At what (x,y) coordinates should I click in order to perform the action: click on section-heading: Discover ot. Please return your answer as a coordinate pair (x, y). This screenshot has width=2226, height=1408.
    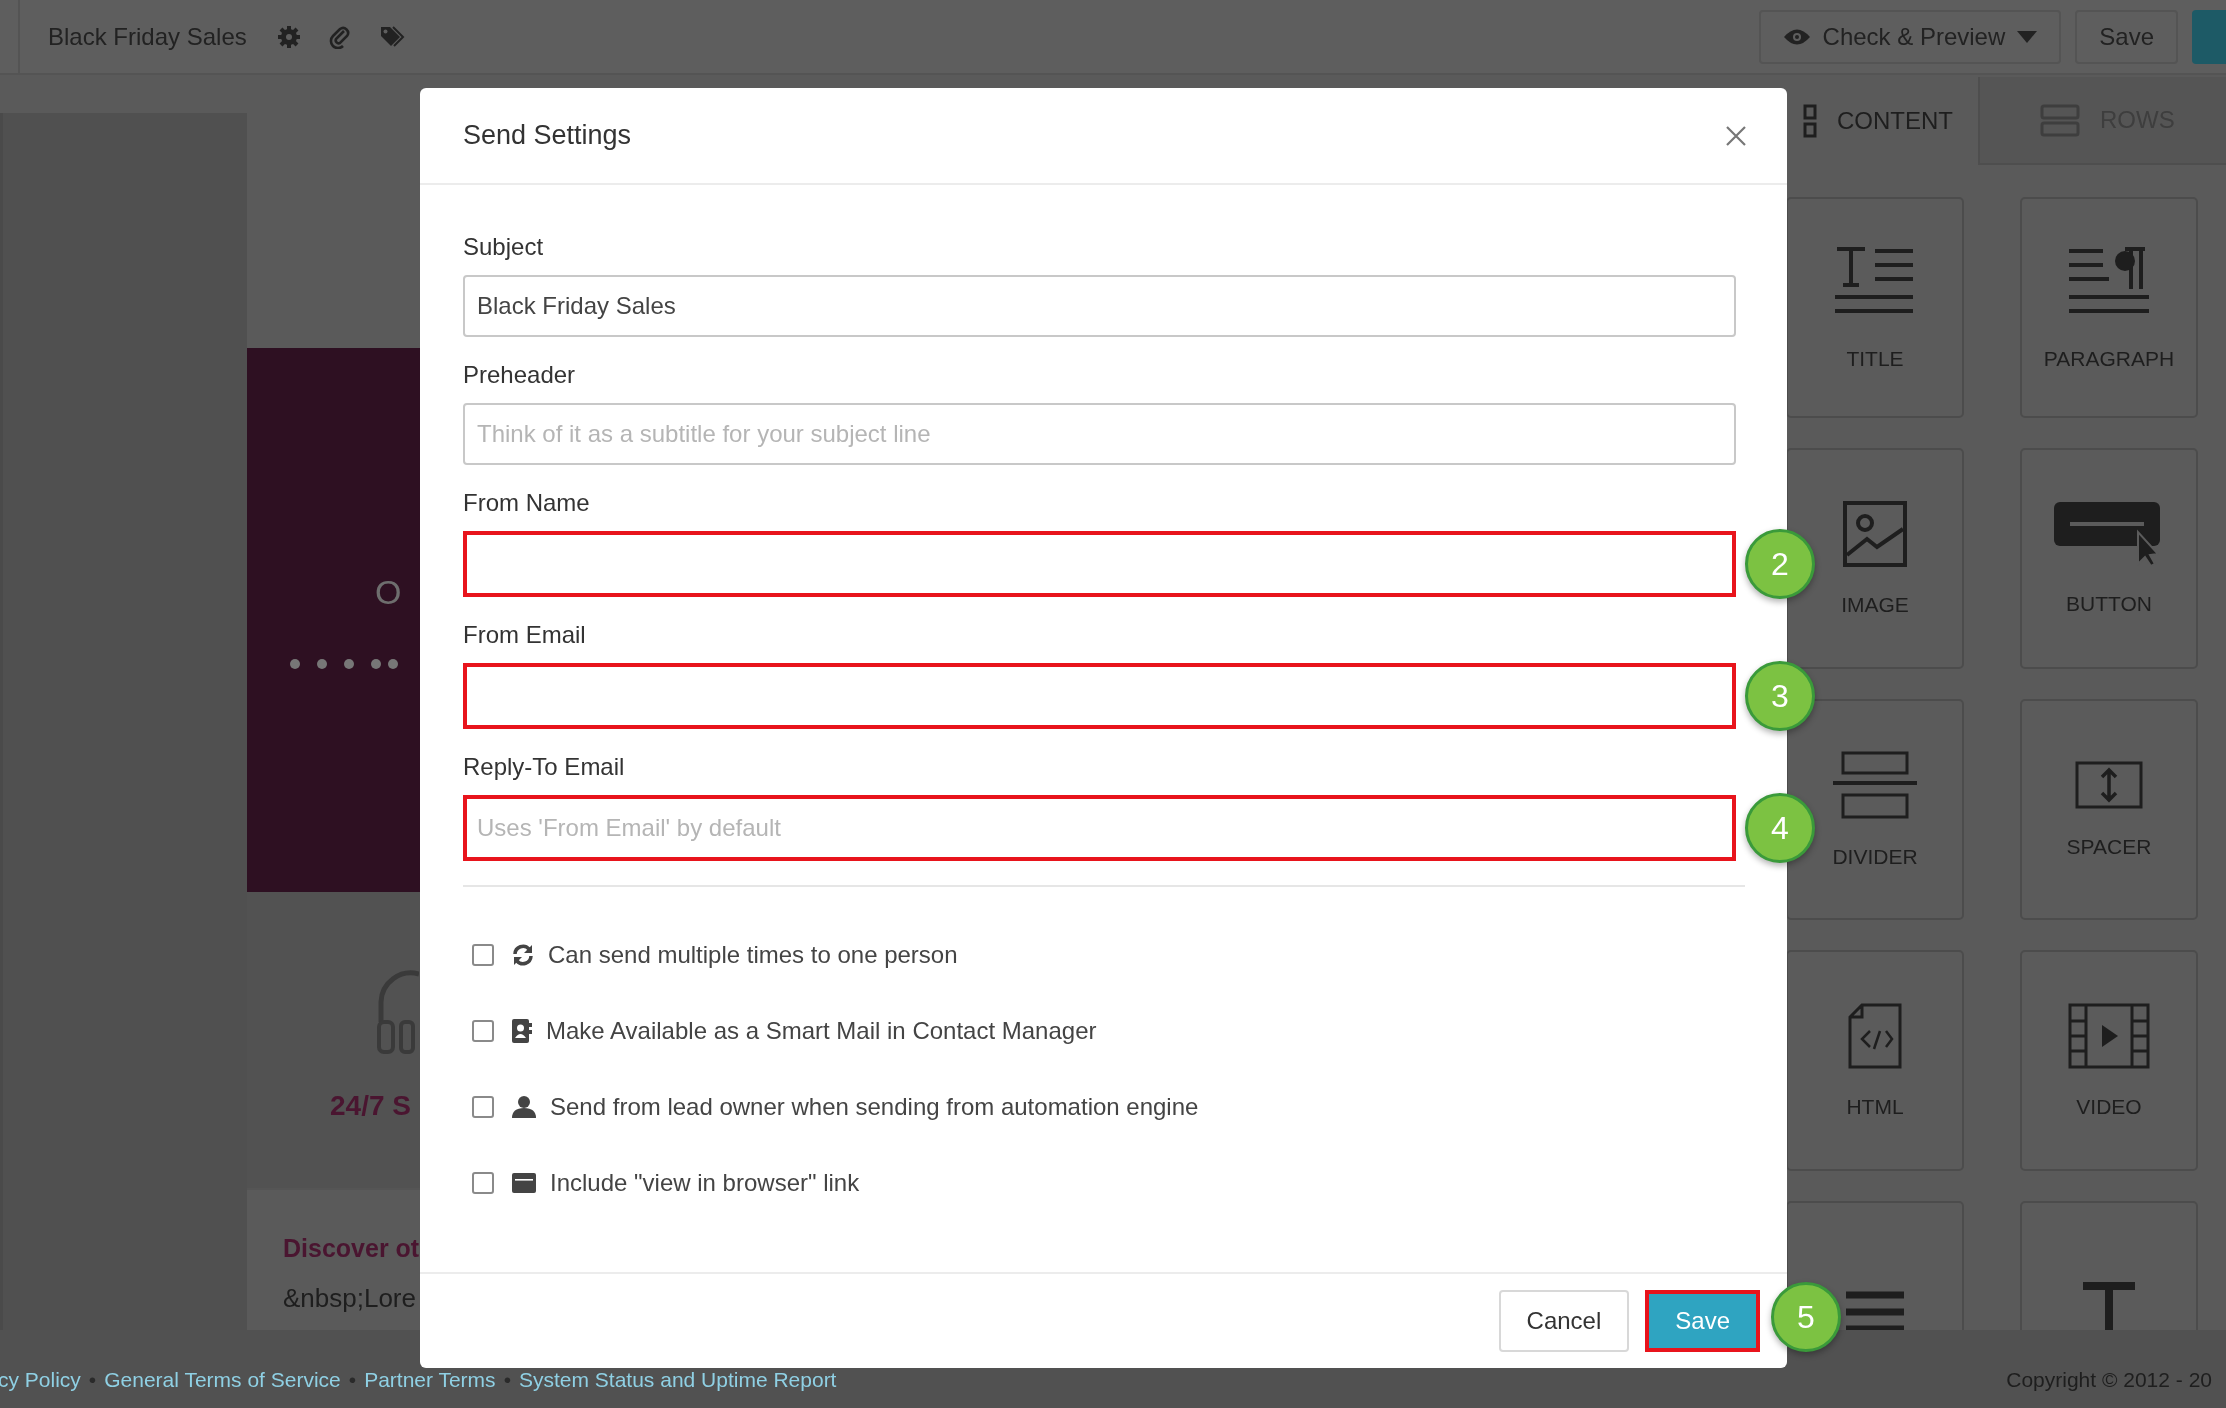
    Looking at the image, I should click on (351, 1248).